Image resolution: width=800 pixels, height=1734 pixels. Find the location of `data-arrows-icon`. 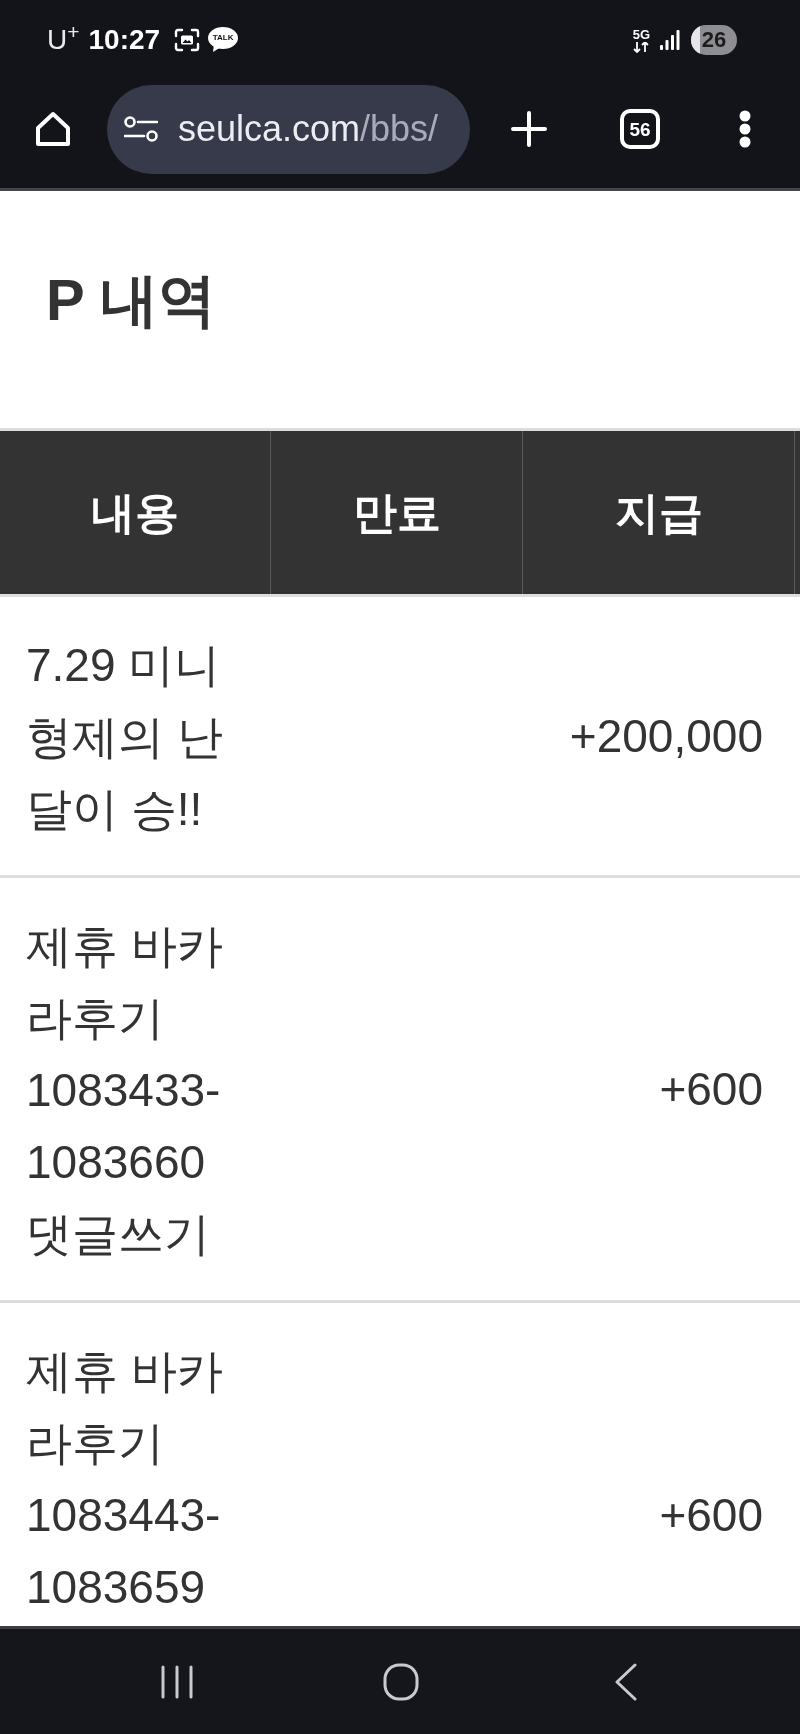

data-arrows-icon is located at coordinates (641, 47).